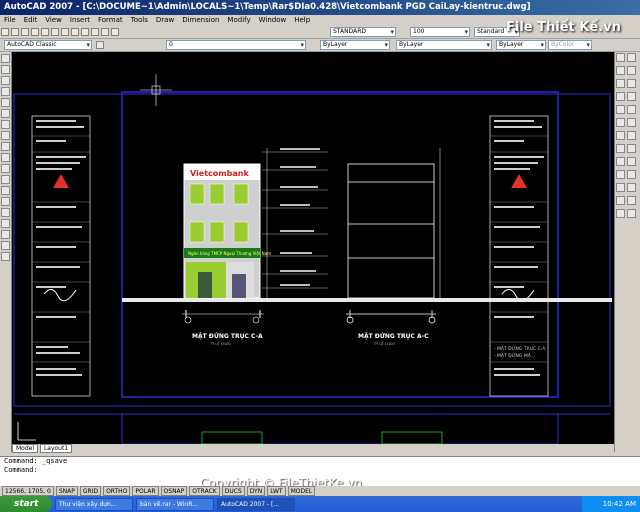 Image resolution: width=640 pixels, height=512 pixels. Describe the element at coordinates (75, 32) in the screenshot. I see `undo-icon` at that location.